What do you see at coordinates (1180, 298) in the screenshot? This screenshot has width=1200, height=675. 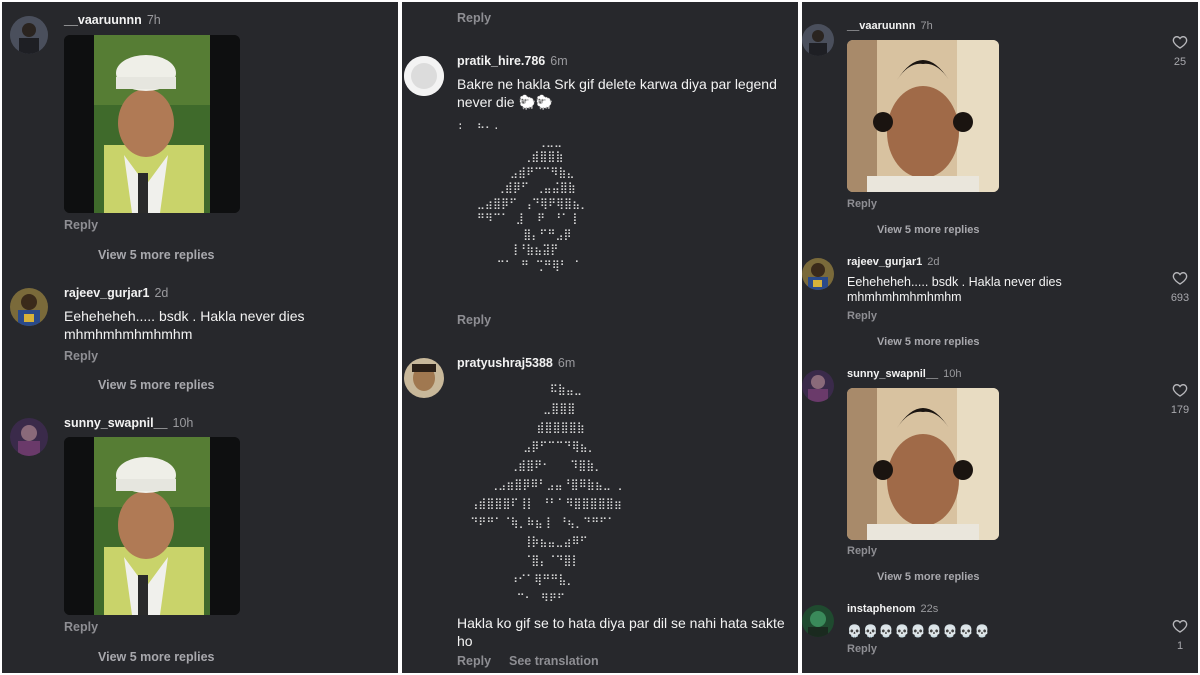 I see `like-count: 693` at bounding box center [1180, 298].